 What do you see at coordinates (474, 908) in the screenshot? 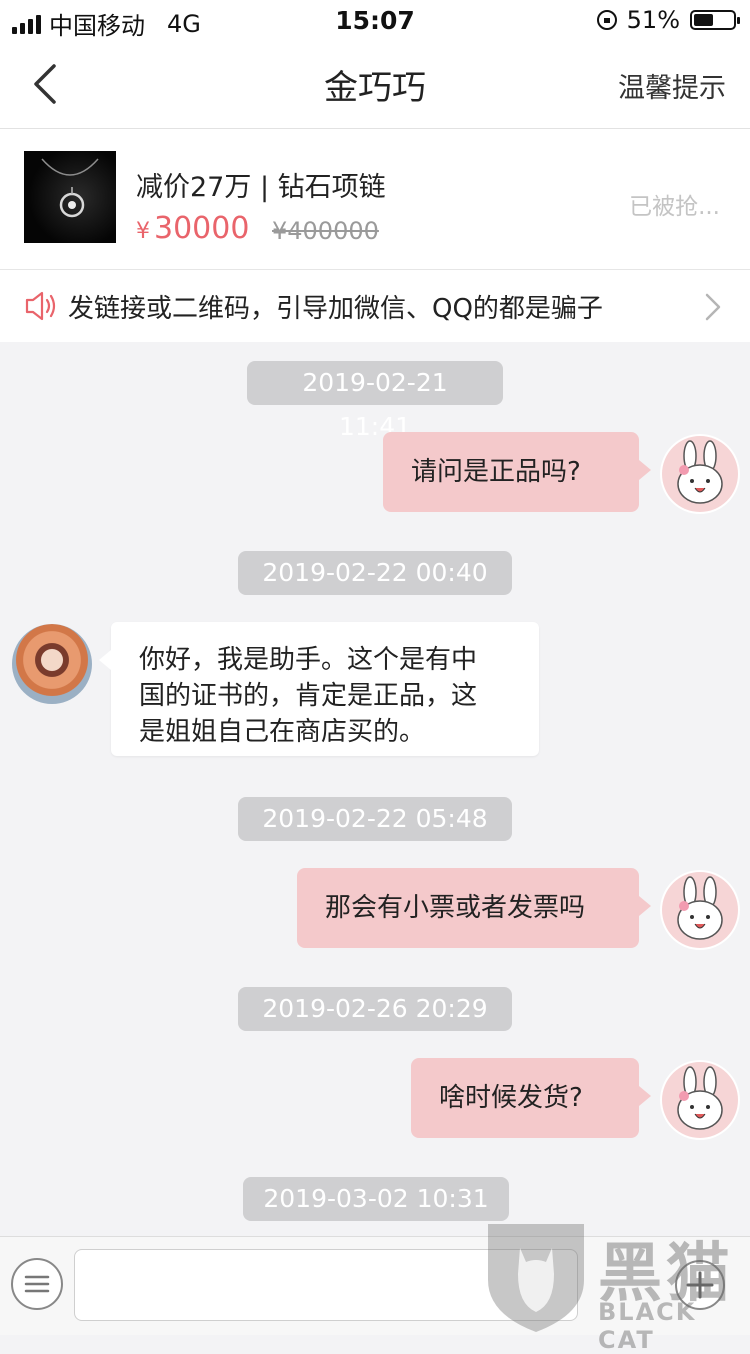
I see `sent-message-bubble: 那会有小票或者发票吗` at bounding box center [474, 908].